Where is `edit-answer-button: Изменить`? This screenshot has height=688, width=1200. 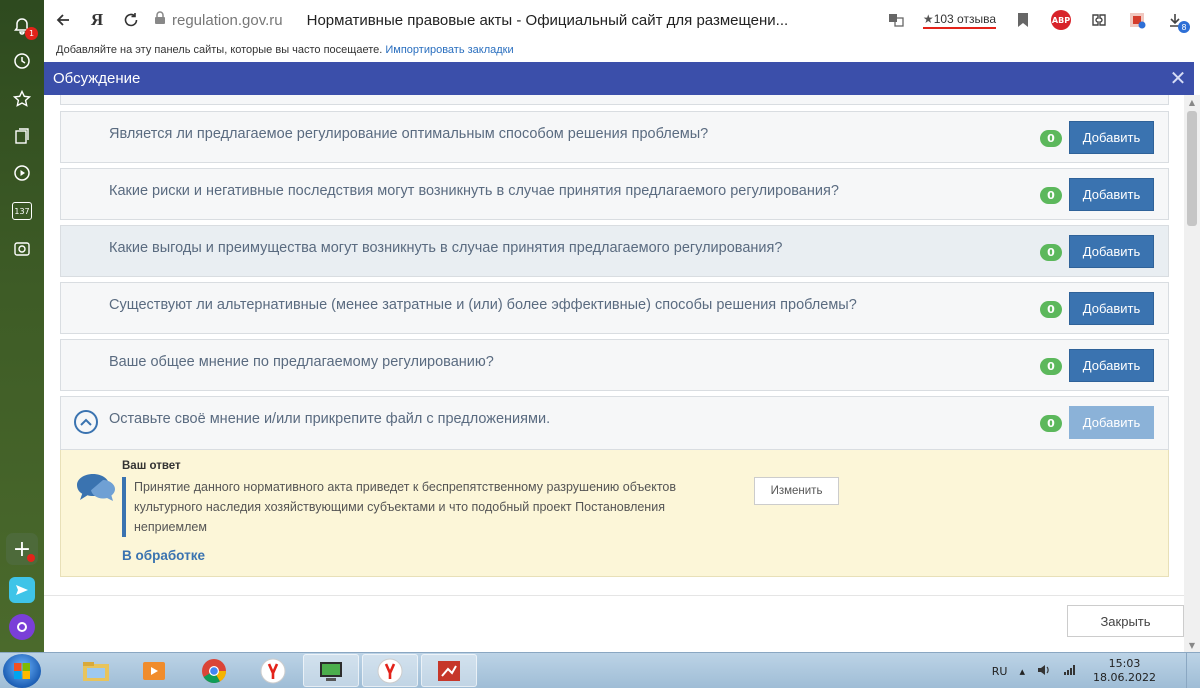
edit-answer-button: Изменить is located at coordinates (796, 491).